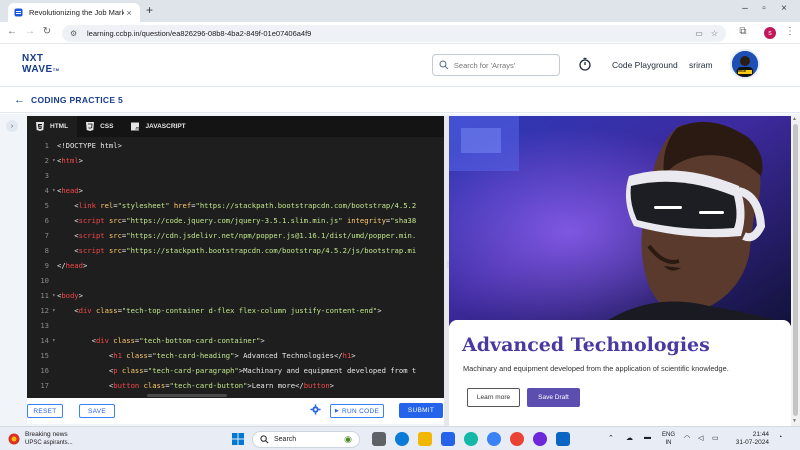 The height and width of the screenshot is (450, 800). I want to click on editor-horizontal-scrollbar, so click(187, 395).